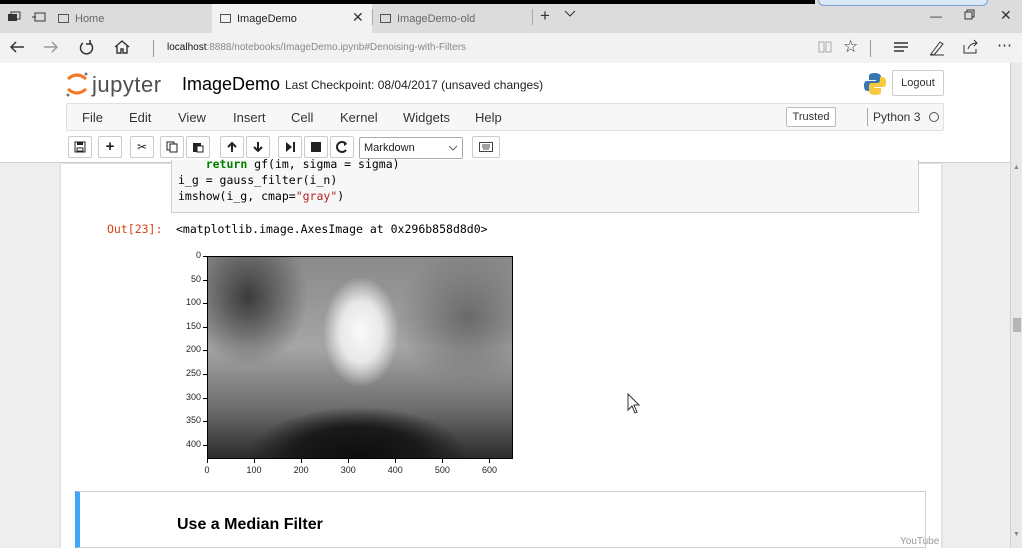 This screenshot has width=1022, height=548. I want to click on markdown-heading: Use a Median Filter, so click(250, 524).